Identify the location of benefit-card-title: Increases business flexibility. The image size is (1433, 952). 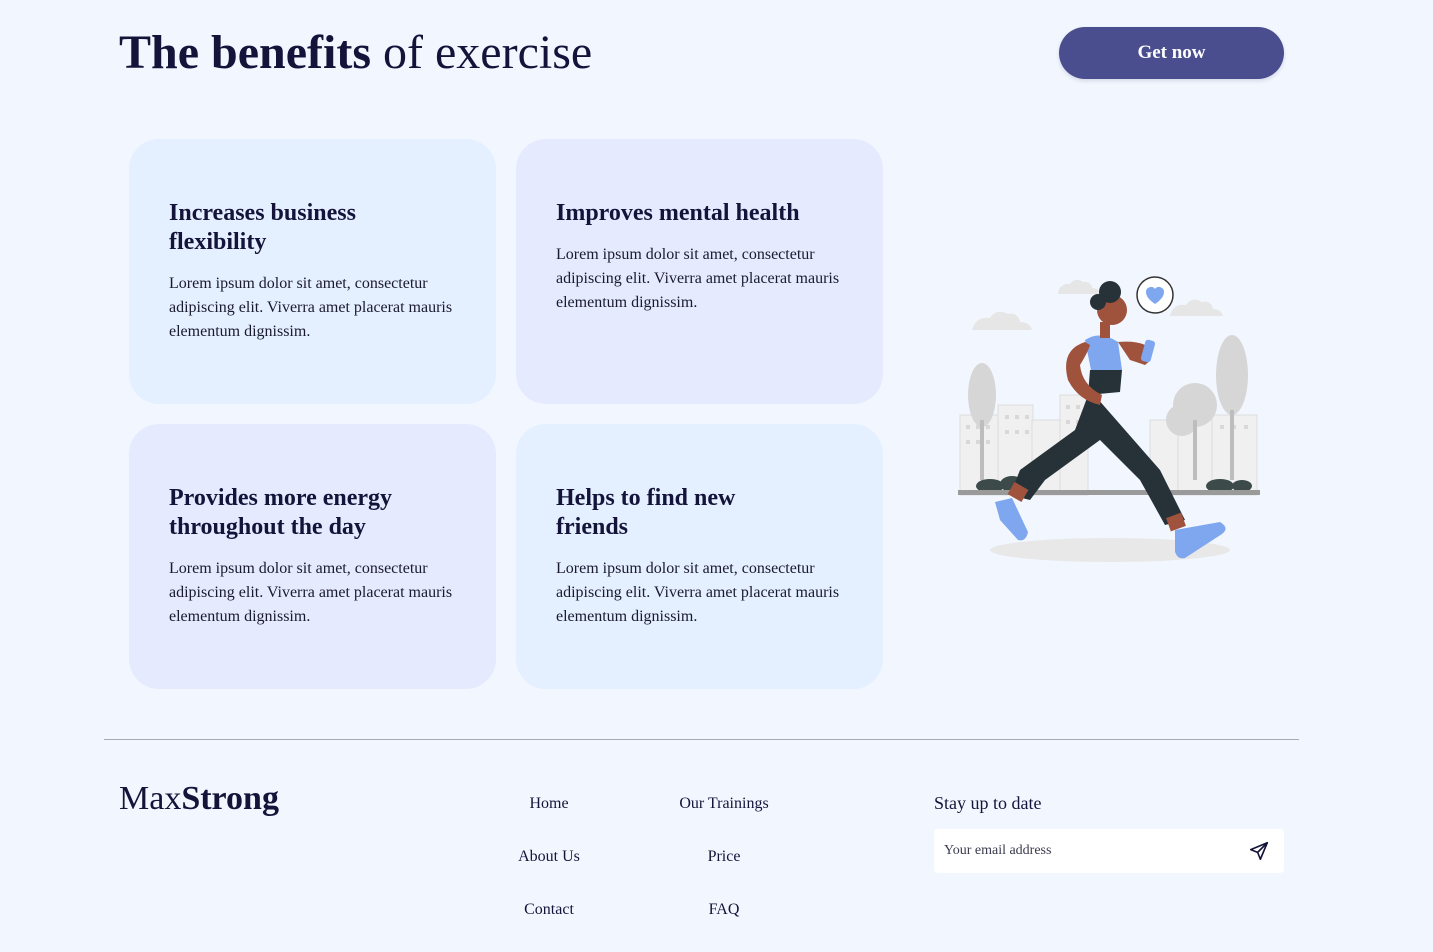
(262, 227).